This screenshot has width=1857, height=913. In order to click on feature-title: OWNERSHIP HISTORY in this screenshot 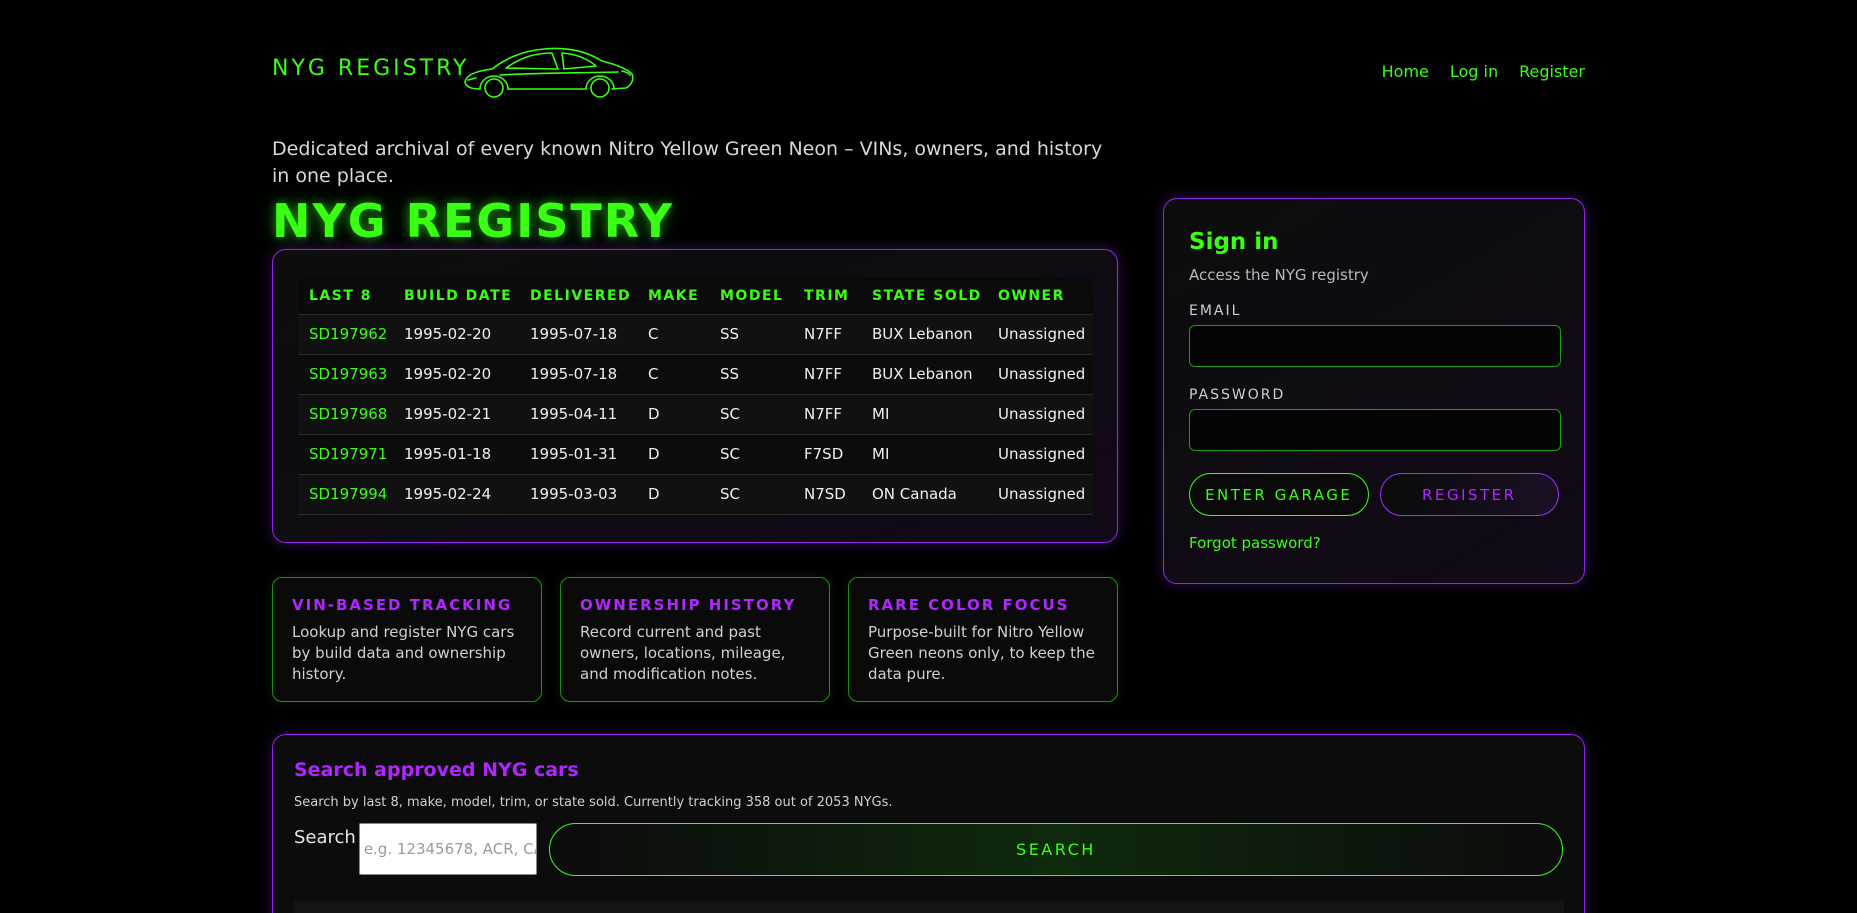, I will do `click(688, 605)`.